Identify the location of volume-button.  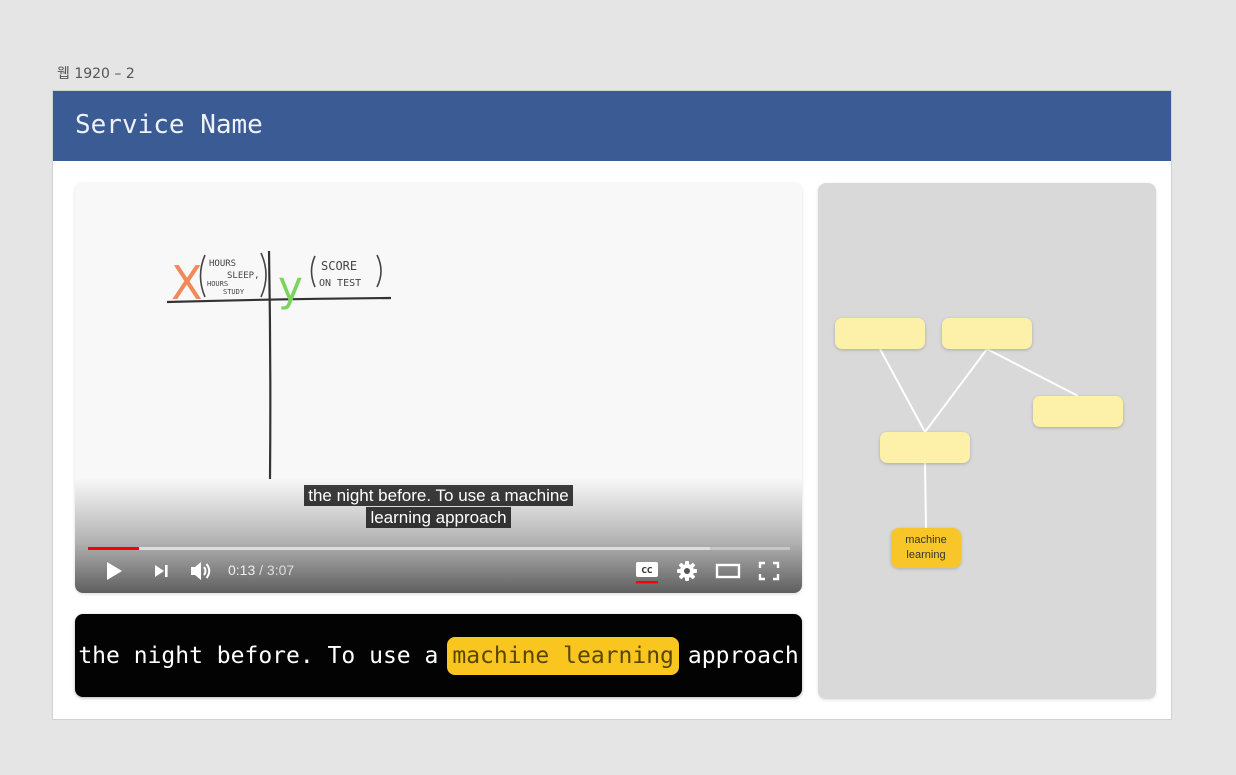
(201, 571).